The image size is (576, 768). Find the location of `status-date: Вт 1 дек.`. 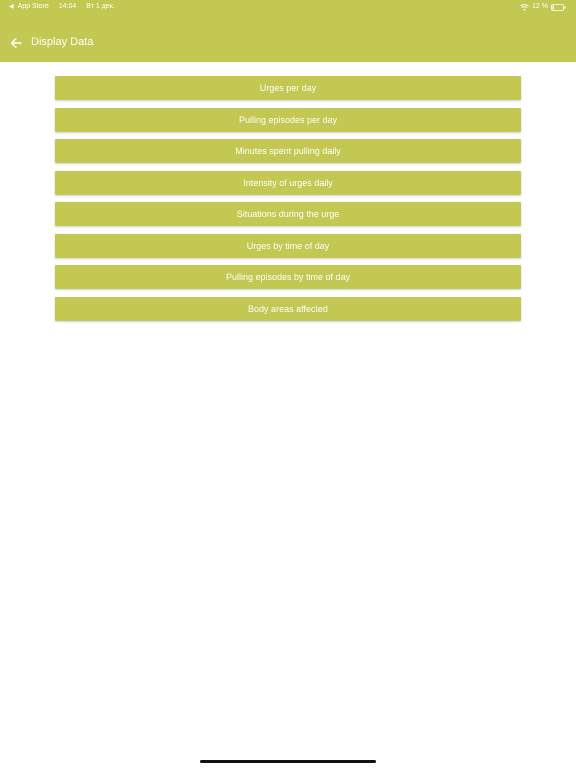

status-date: Вт 1 дек. is located at coordinates (100, 6).